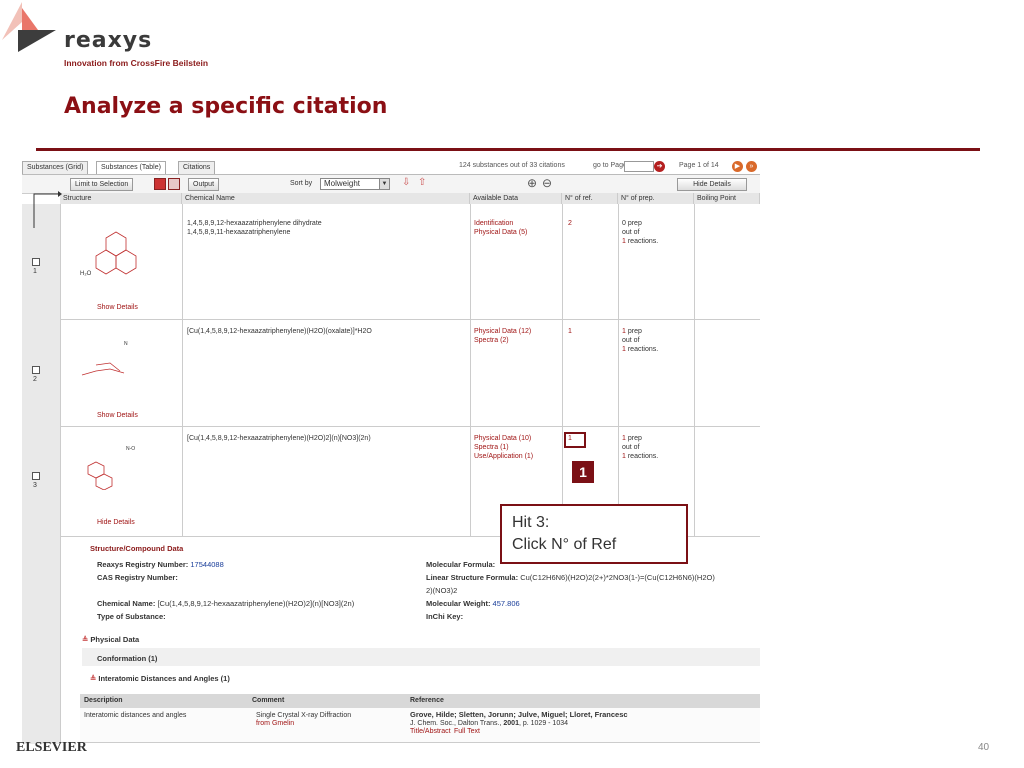 The height and width of the screenshot is (768, 1024). What do you see at coordinates (594, 534) in the screenshot?
I see `callout-box: Hit 3: Click N° of Ref` at bounding box center [594, 534].